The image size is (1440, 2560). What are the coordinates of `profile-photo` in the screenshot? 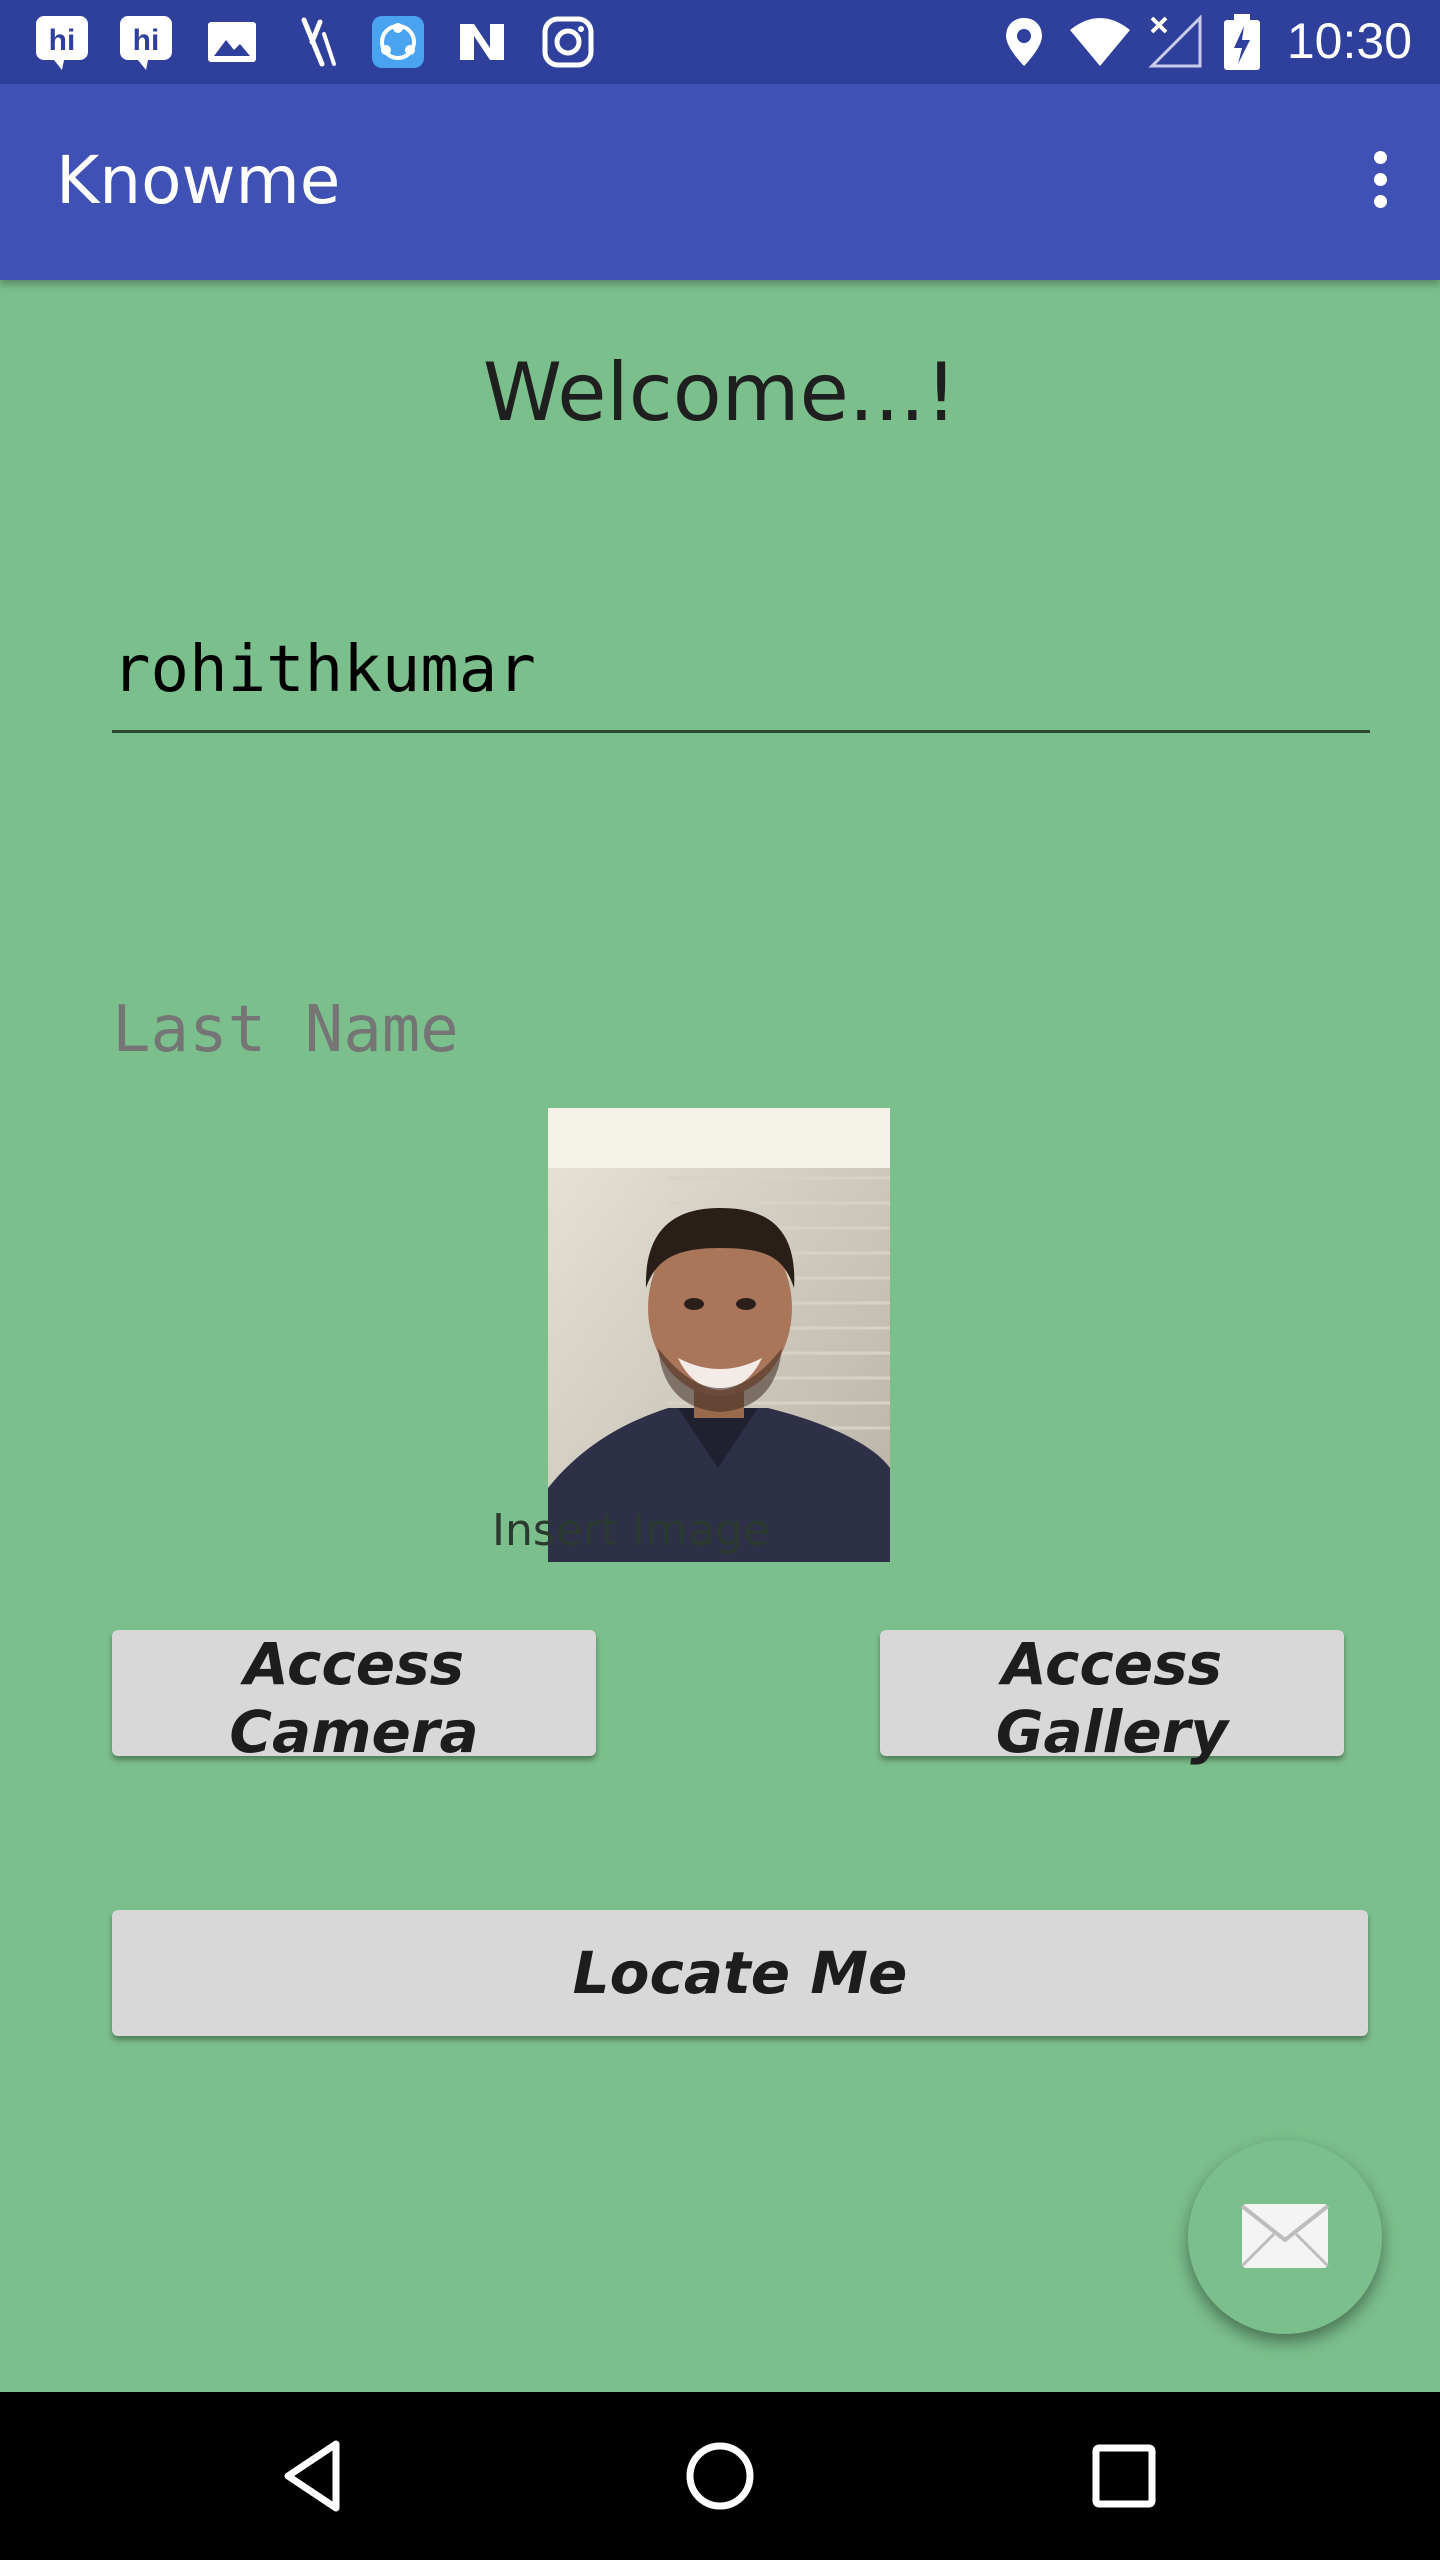 It's located at (719, 1335).